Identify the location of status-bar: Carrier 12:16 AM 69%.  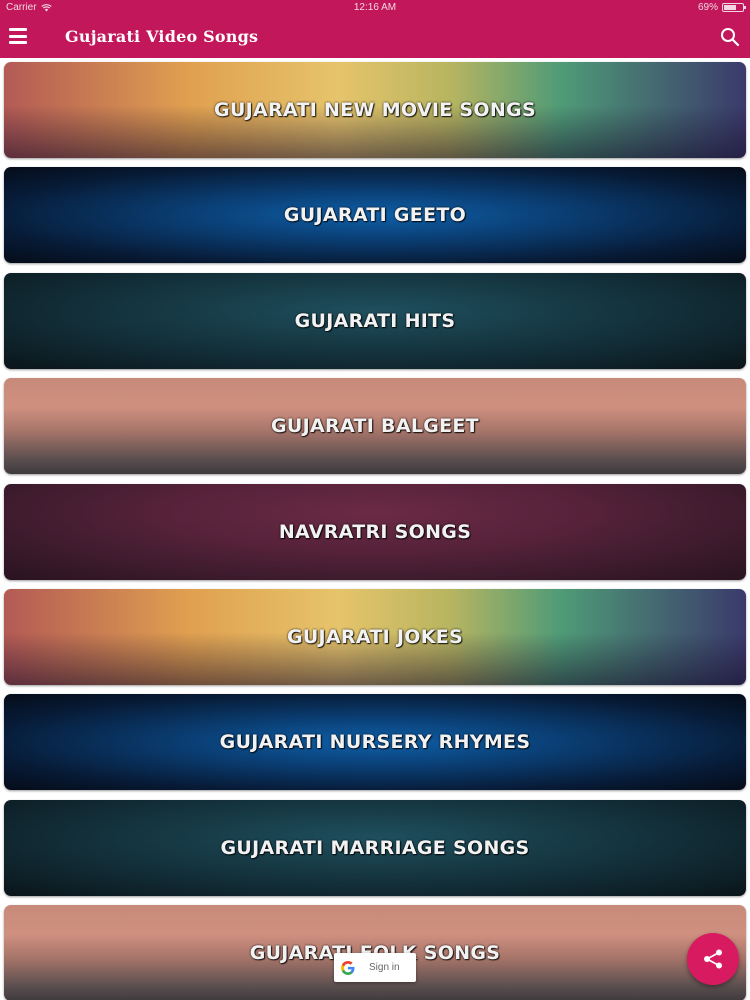
(375, 8).